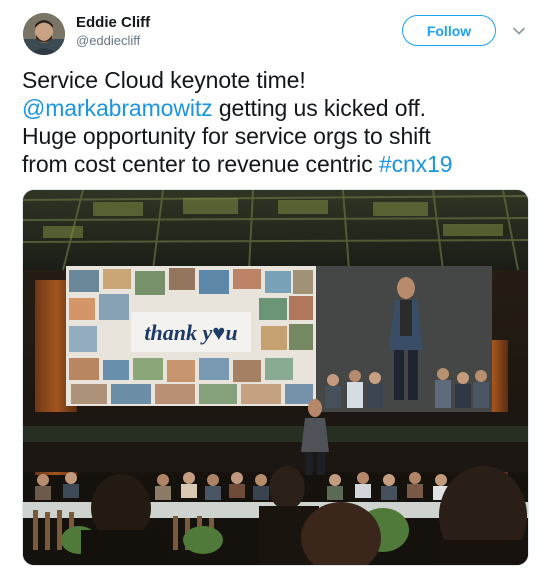 Image resolution: width=550 pixels, height=583 pixels. I want to click on follow-button: Follow, so click(449, 30).